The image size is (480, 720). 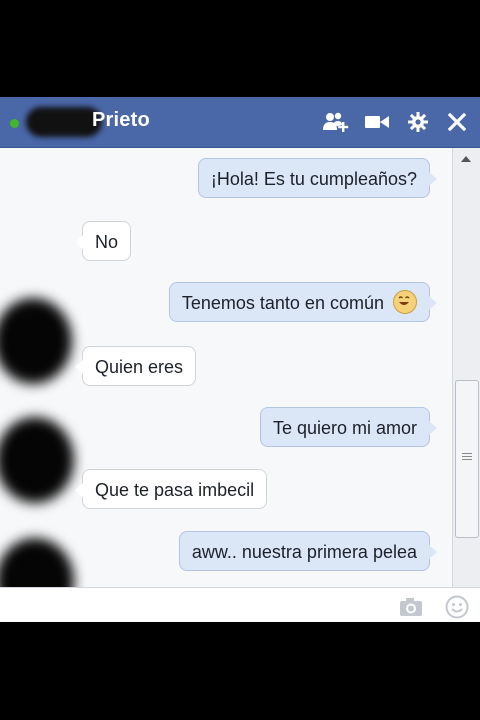 I want to click on contact-name: Prieto, so click(x=121, y=120).